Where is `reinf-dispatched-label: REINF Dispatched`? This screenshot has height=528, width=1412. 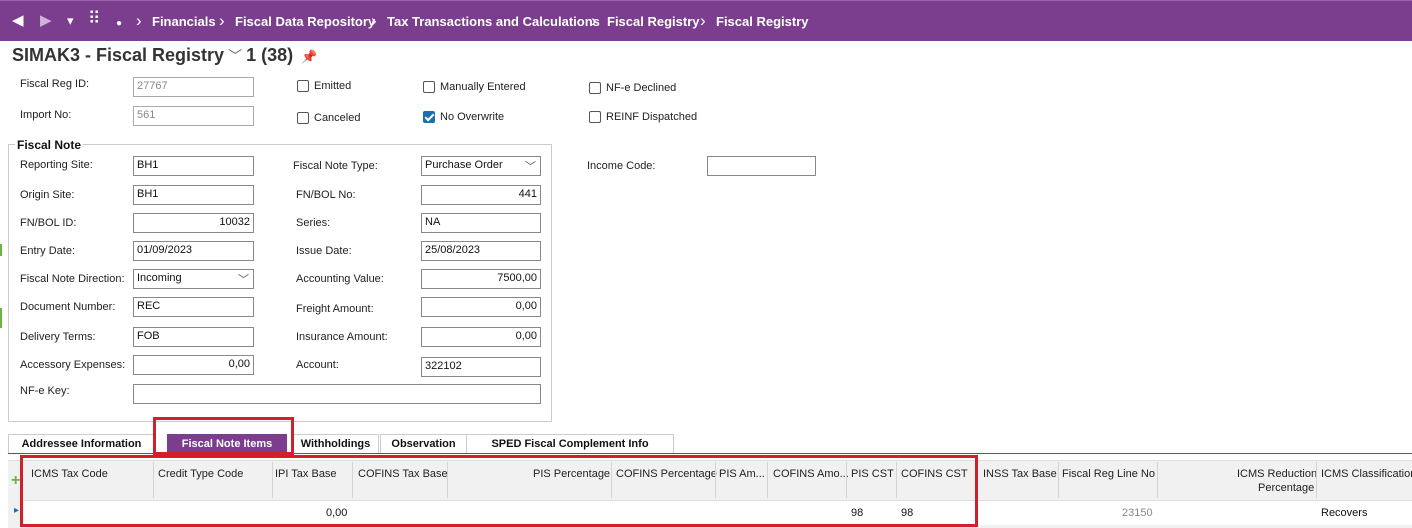 reinf-dispatched-label: REINF Dispatched is located at coordinates (652, 117).